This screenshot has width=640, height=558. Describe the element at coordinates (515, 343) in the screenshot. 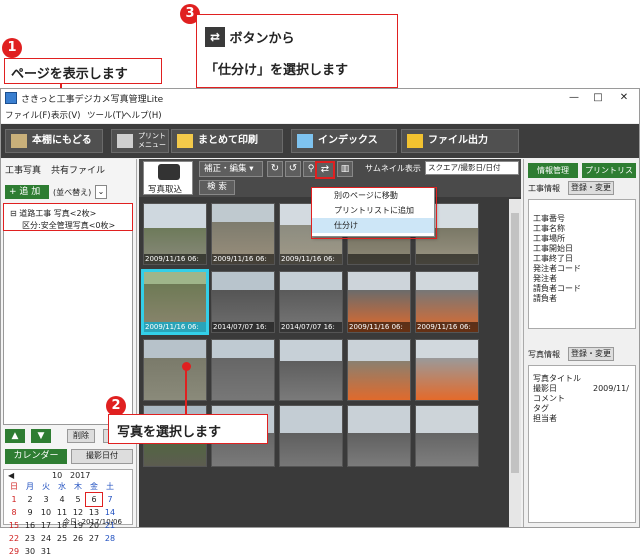

I see `scrollbar-thumb` at that location.